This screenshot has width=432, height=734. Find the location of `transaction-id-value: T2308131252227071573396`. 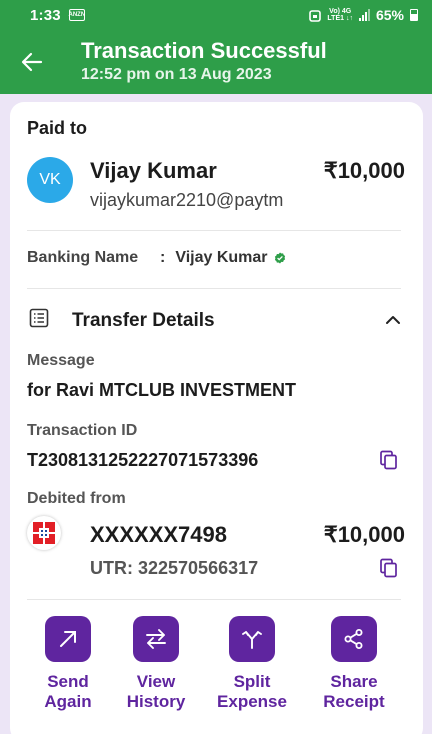

transaction-id-value: T2308131252227071573396 is located at coordinates (143, 460).